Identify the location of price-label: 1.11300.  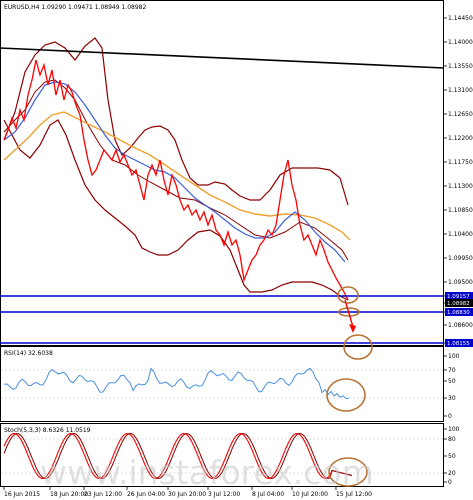
(460, 186).